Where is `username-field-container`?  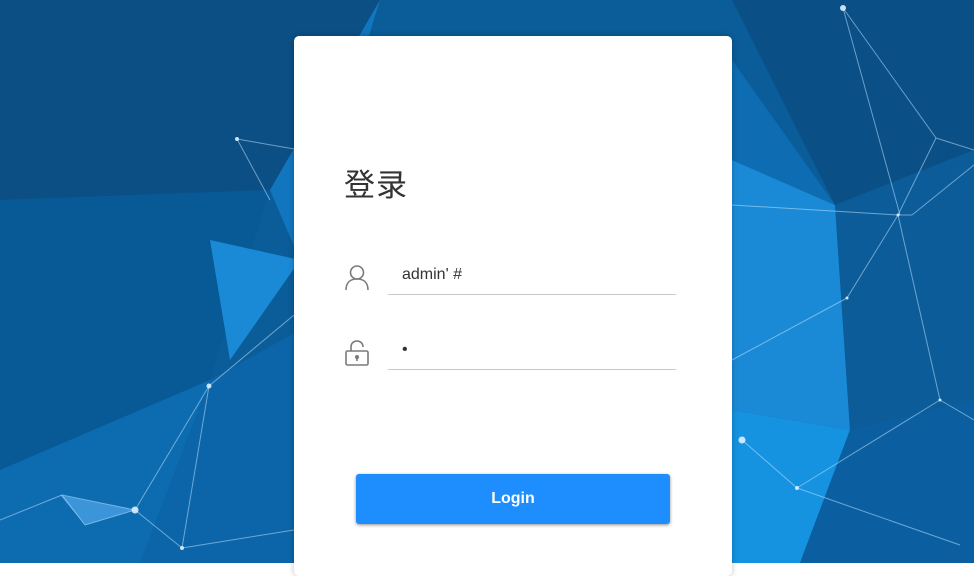
username-field-container is located at coordinates (532, 277).